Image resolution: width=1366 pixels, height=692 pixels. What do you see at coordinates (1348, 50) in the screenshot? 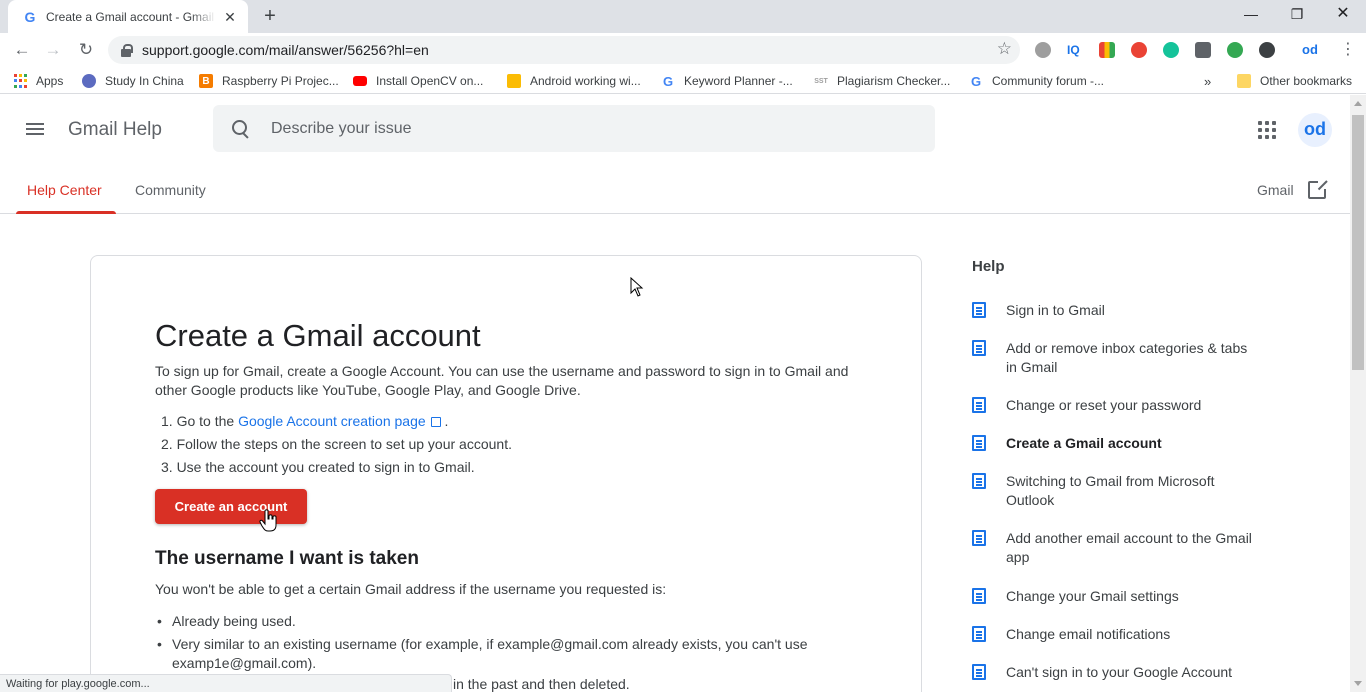
I see `browser-menu-icon: ⋮` at bounding box center [1348, 50].